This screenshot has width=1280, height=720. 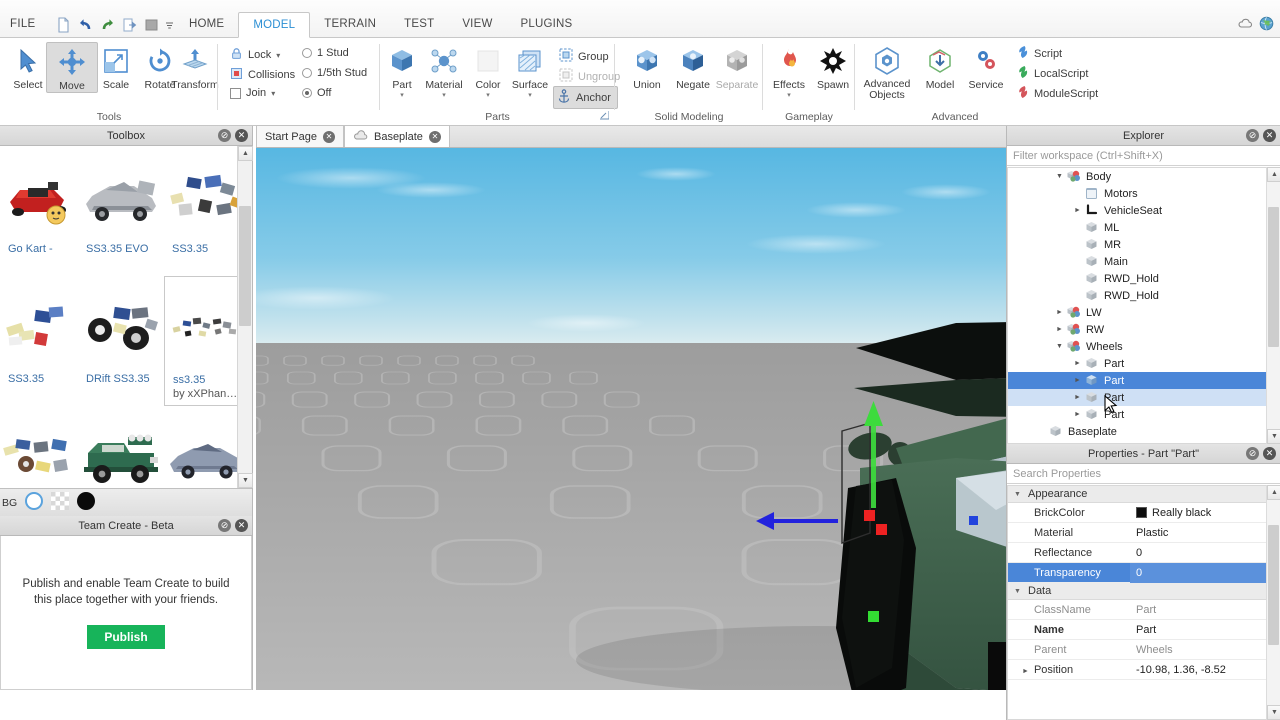 I want to click on explorer-row: Main, so click(x=1137, y=261).